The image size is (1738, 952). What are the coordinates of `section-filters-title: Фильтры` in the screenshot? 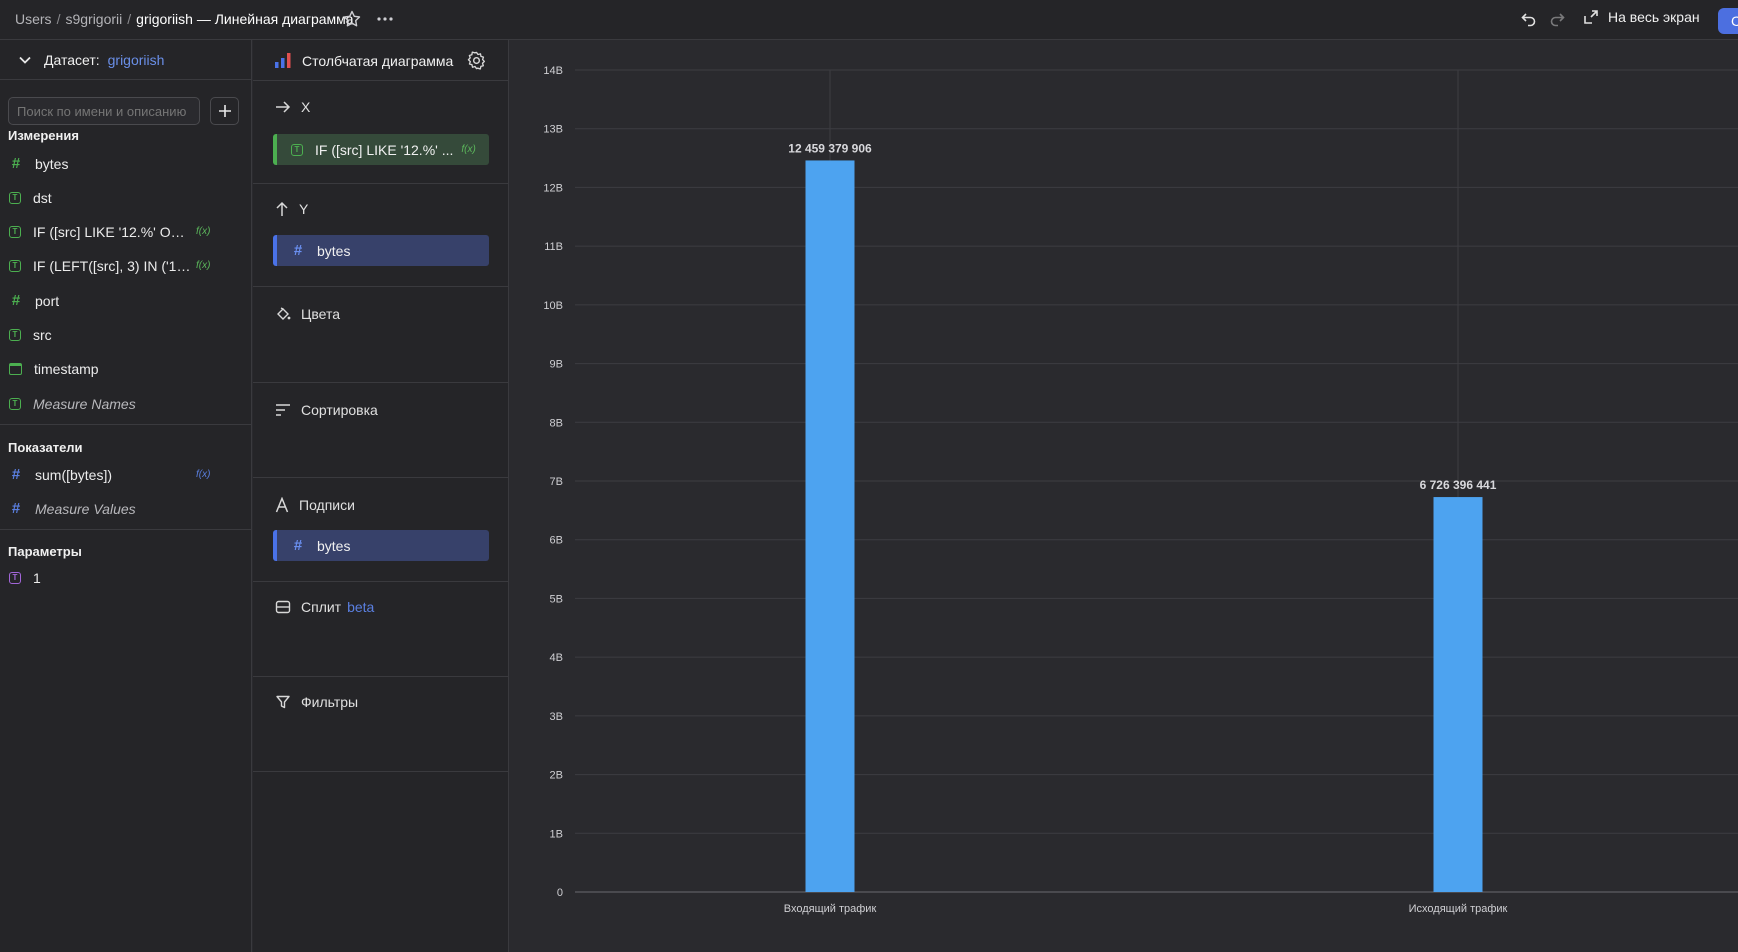 It's located at (316, 702).